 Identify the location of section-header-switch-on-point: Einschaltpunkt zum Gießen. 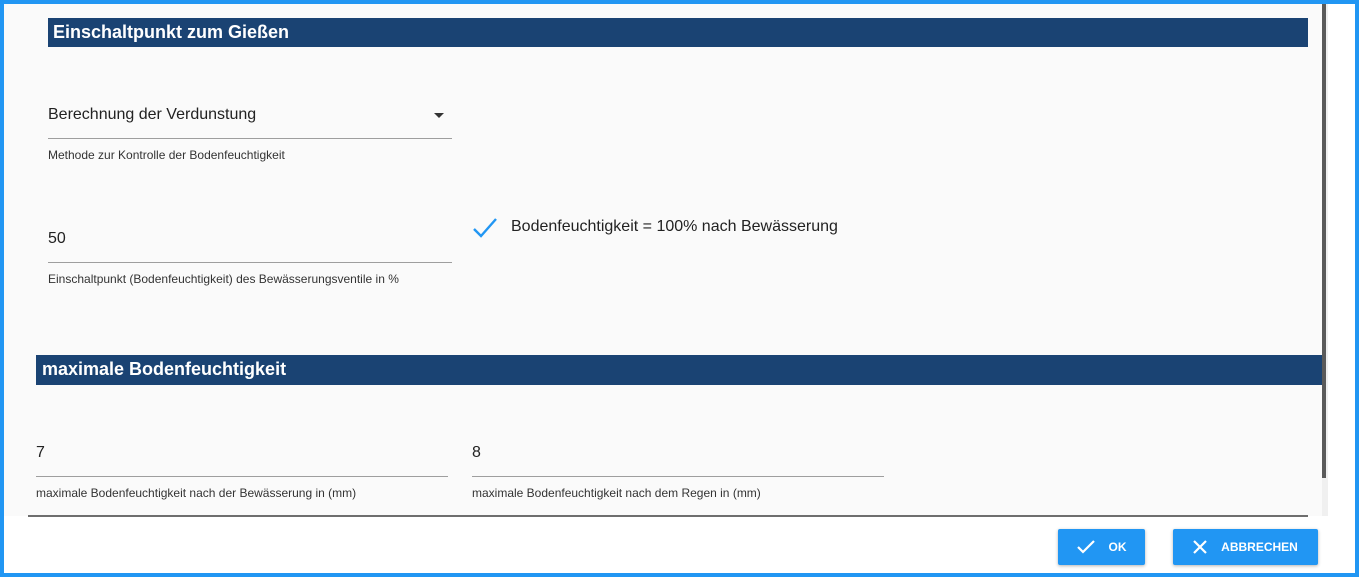
(678, 32).